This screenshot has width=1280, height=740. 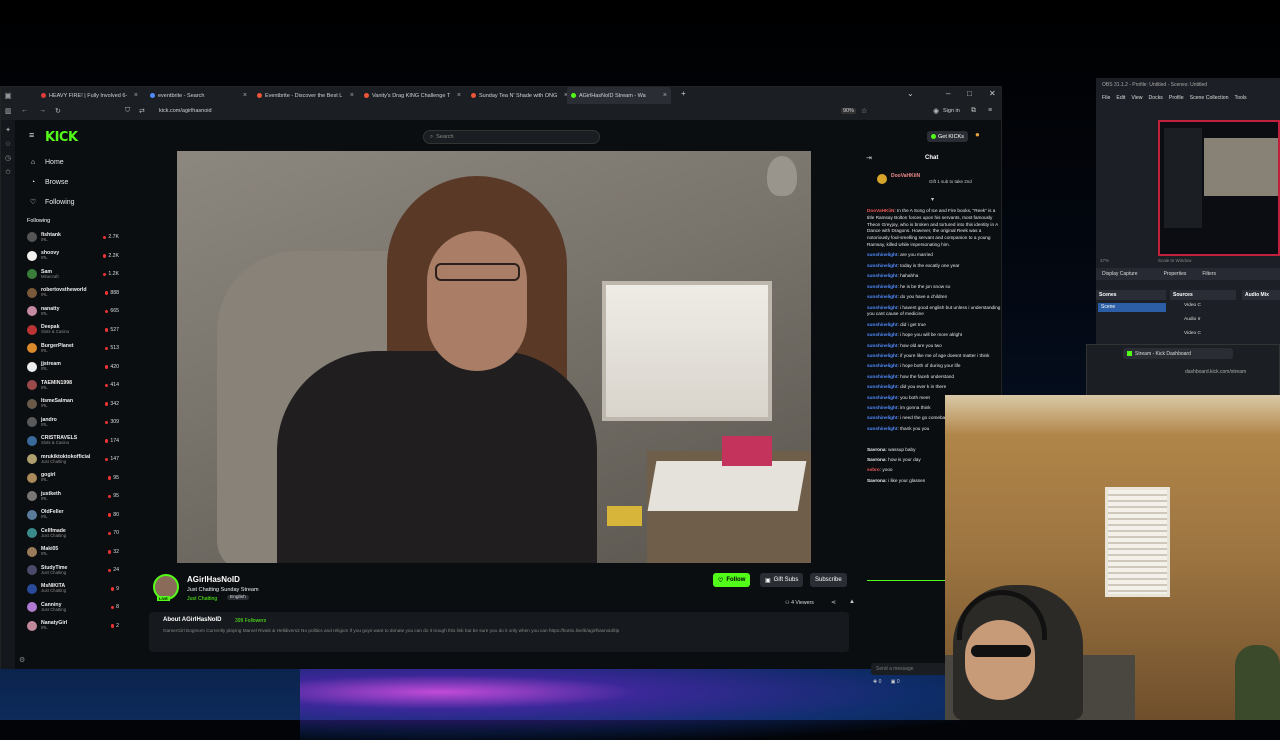 What do you see at coordinates (198, 95) in the screenshot?
I see `browser-tab: eventbrite - Search×` at bounding box center [198, 95].